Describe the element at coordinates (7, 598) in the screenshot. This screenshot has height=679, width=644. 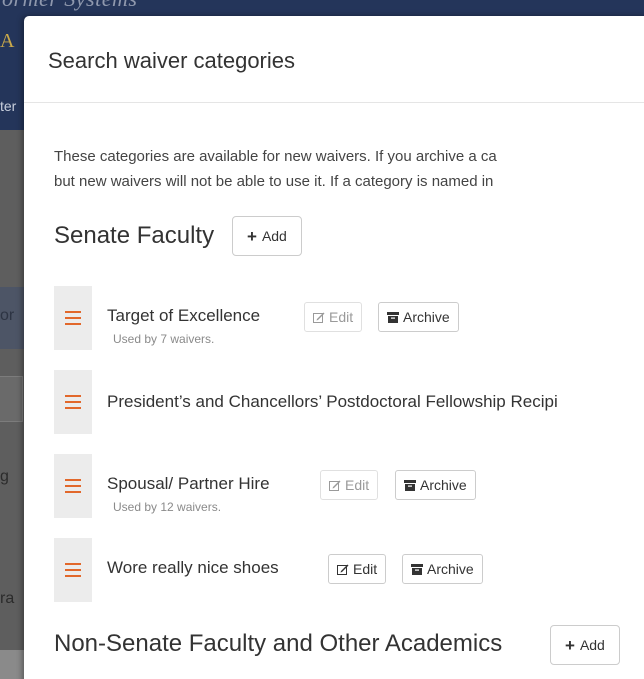
I see `background-text-fragment: ra` at that location.